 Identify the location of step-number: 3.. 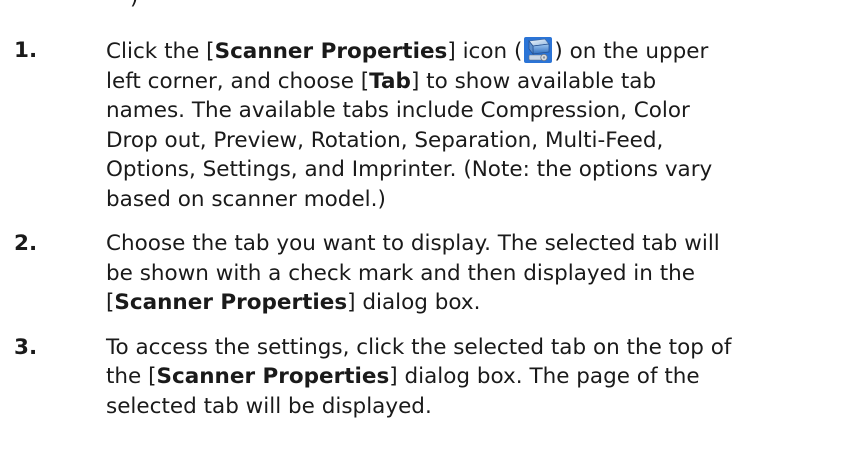
(26, 347).